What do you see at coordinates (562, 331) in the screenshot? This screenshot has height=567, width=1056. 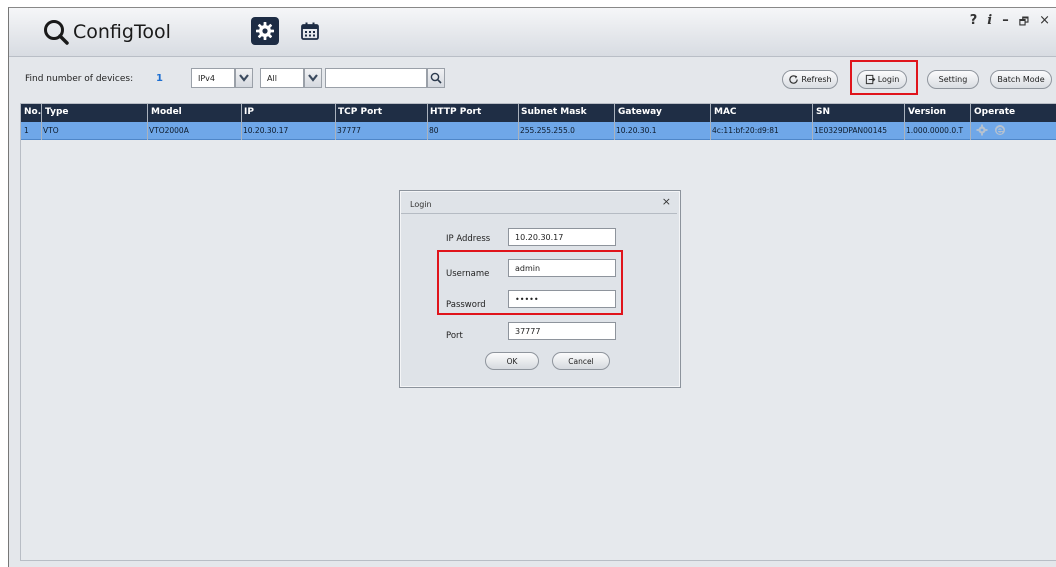 I see `port-input` at bounding box center [562, 331].